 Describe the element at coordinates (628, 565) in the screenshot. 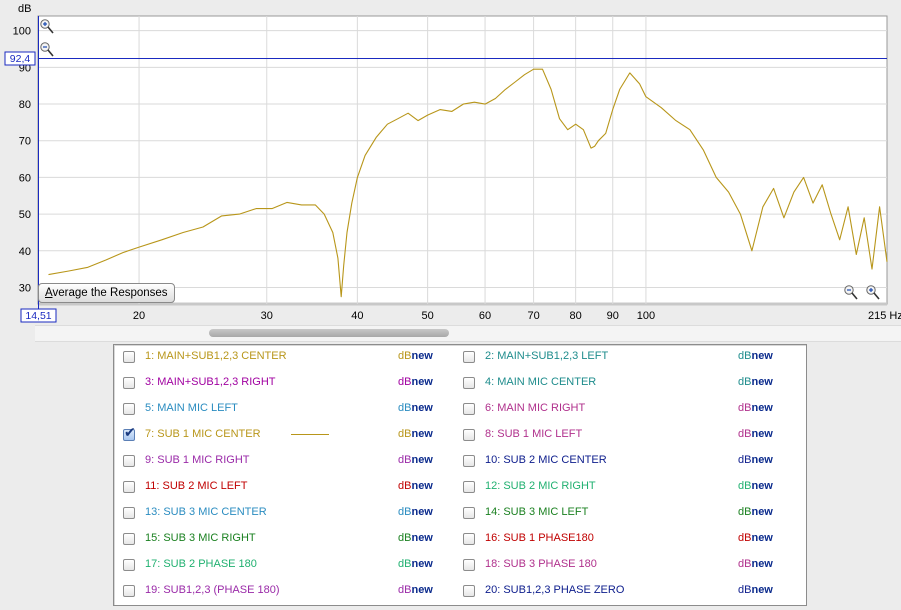

I see `legend-item: 18: SUB 3 PHASE 180 dBnew` at that location.